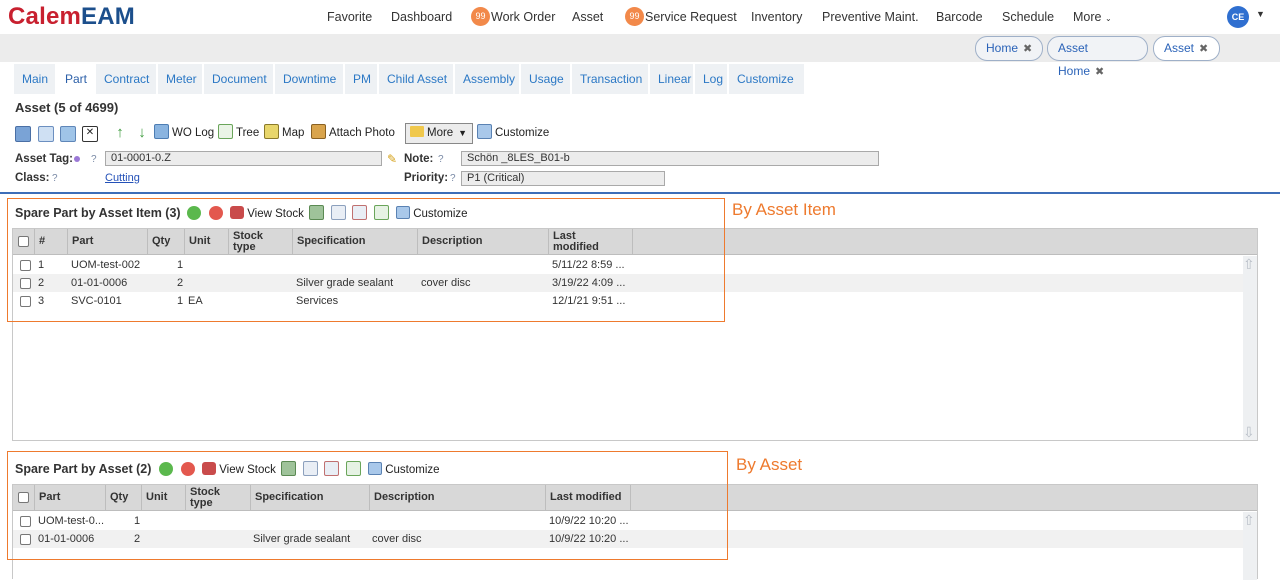 Image resolution: width=1280 pixels, height=580 pixels. I want to click on breadcrumb-home: Home ✖, so click(1009, 48).